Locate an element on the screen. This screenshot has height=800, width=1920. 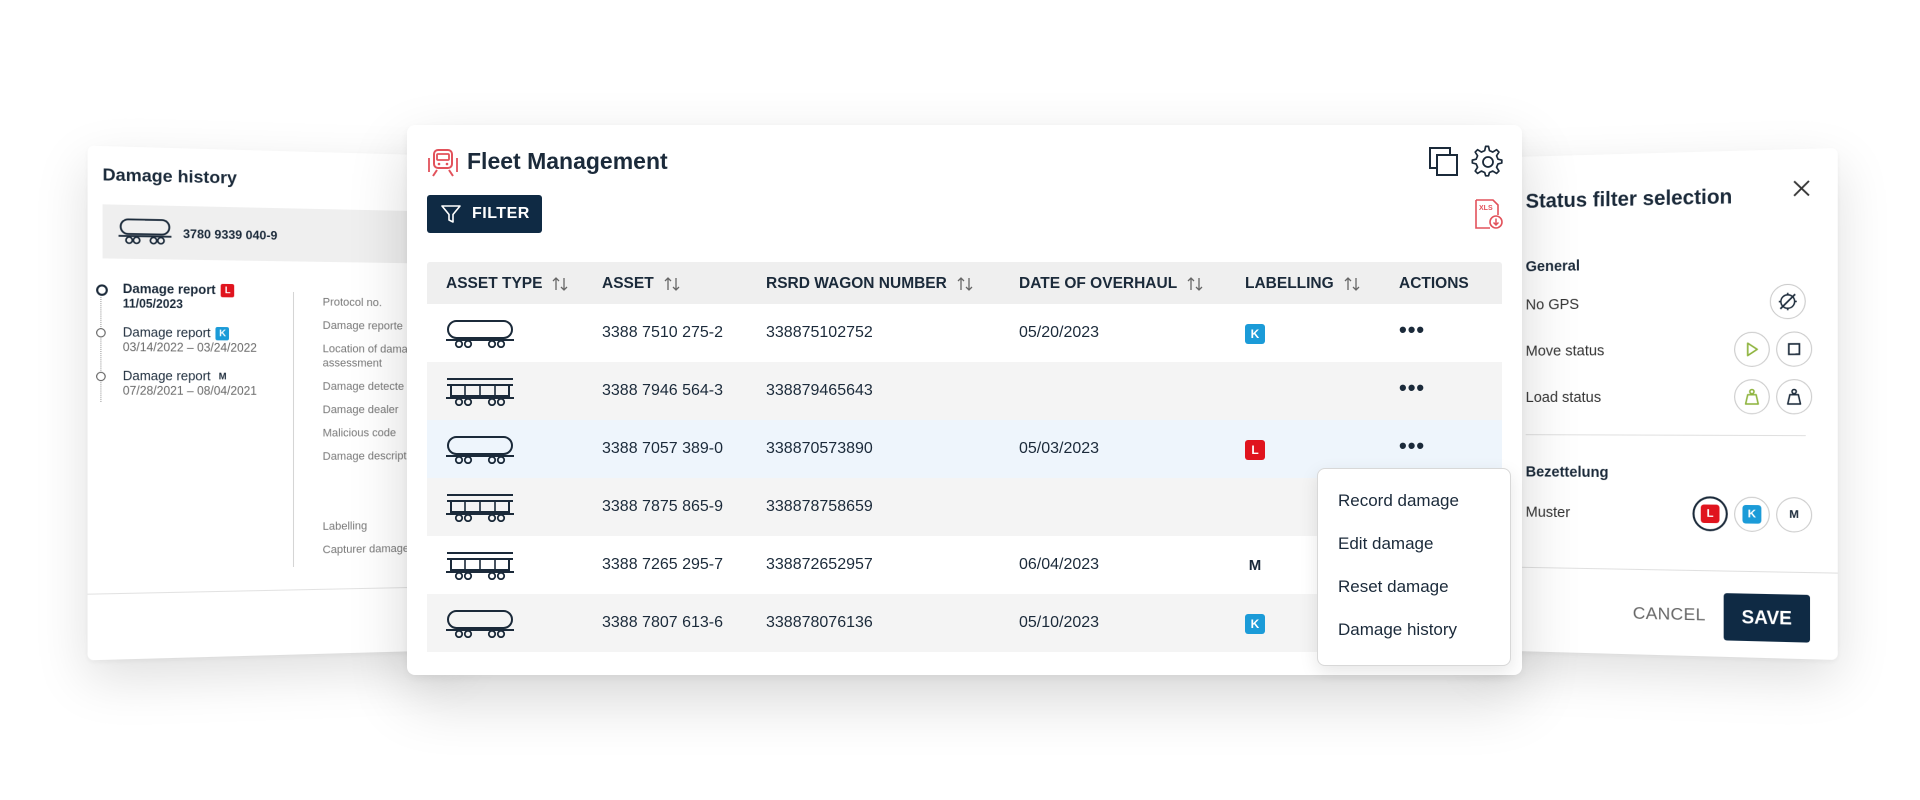
field-label: Damage descript is located at coordinates (364, 456).